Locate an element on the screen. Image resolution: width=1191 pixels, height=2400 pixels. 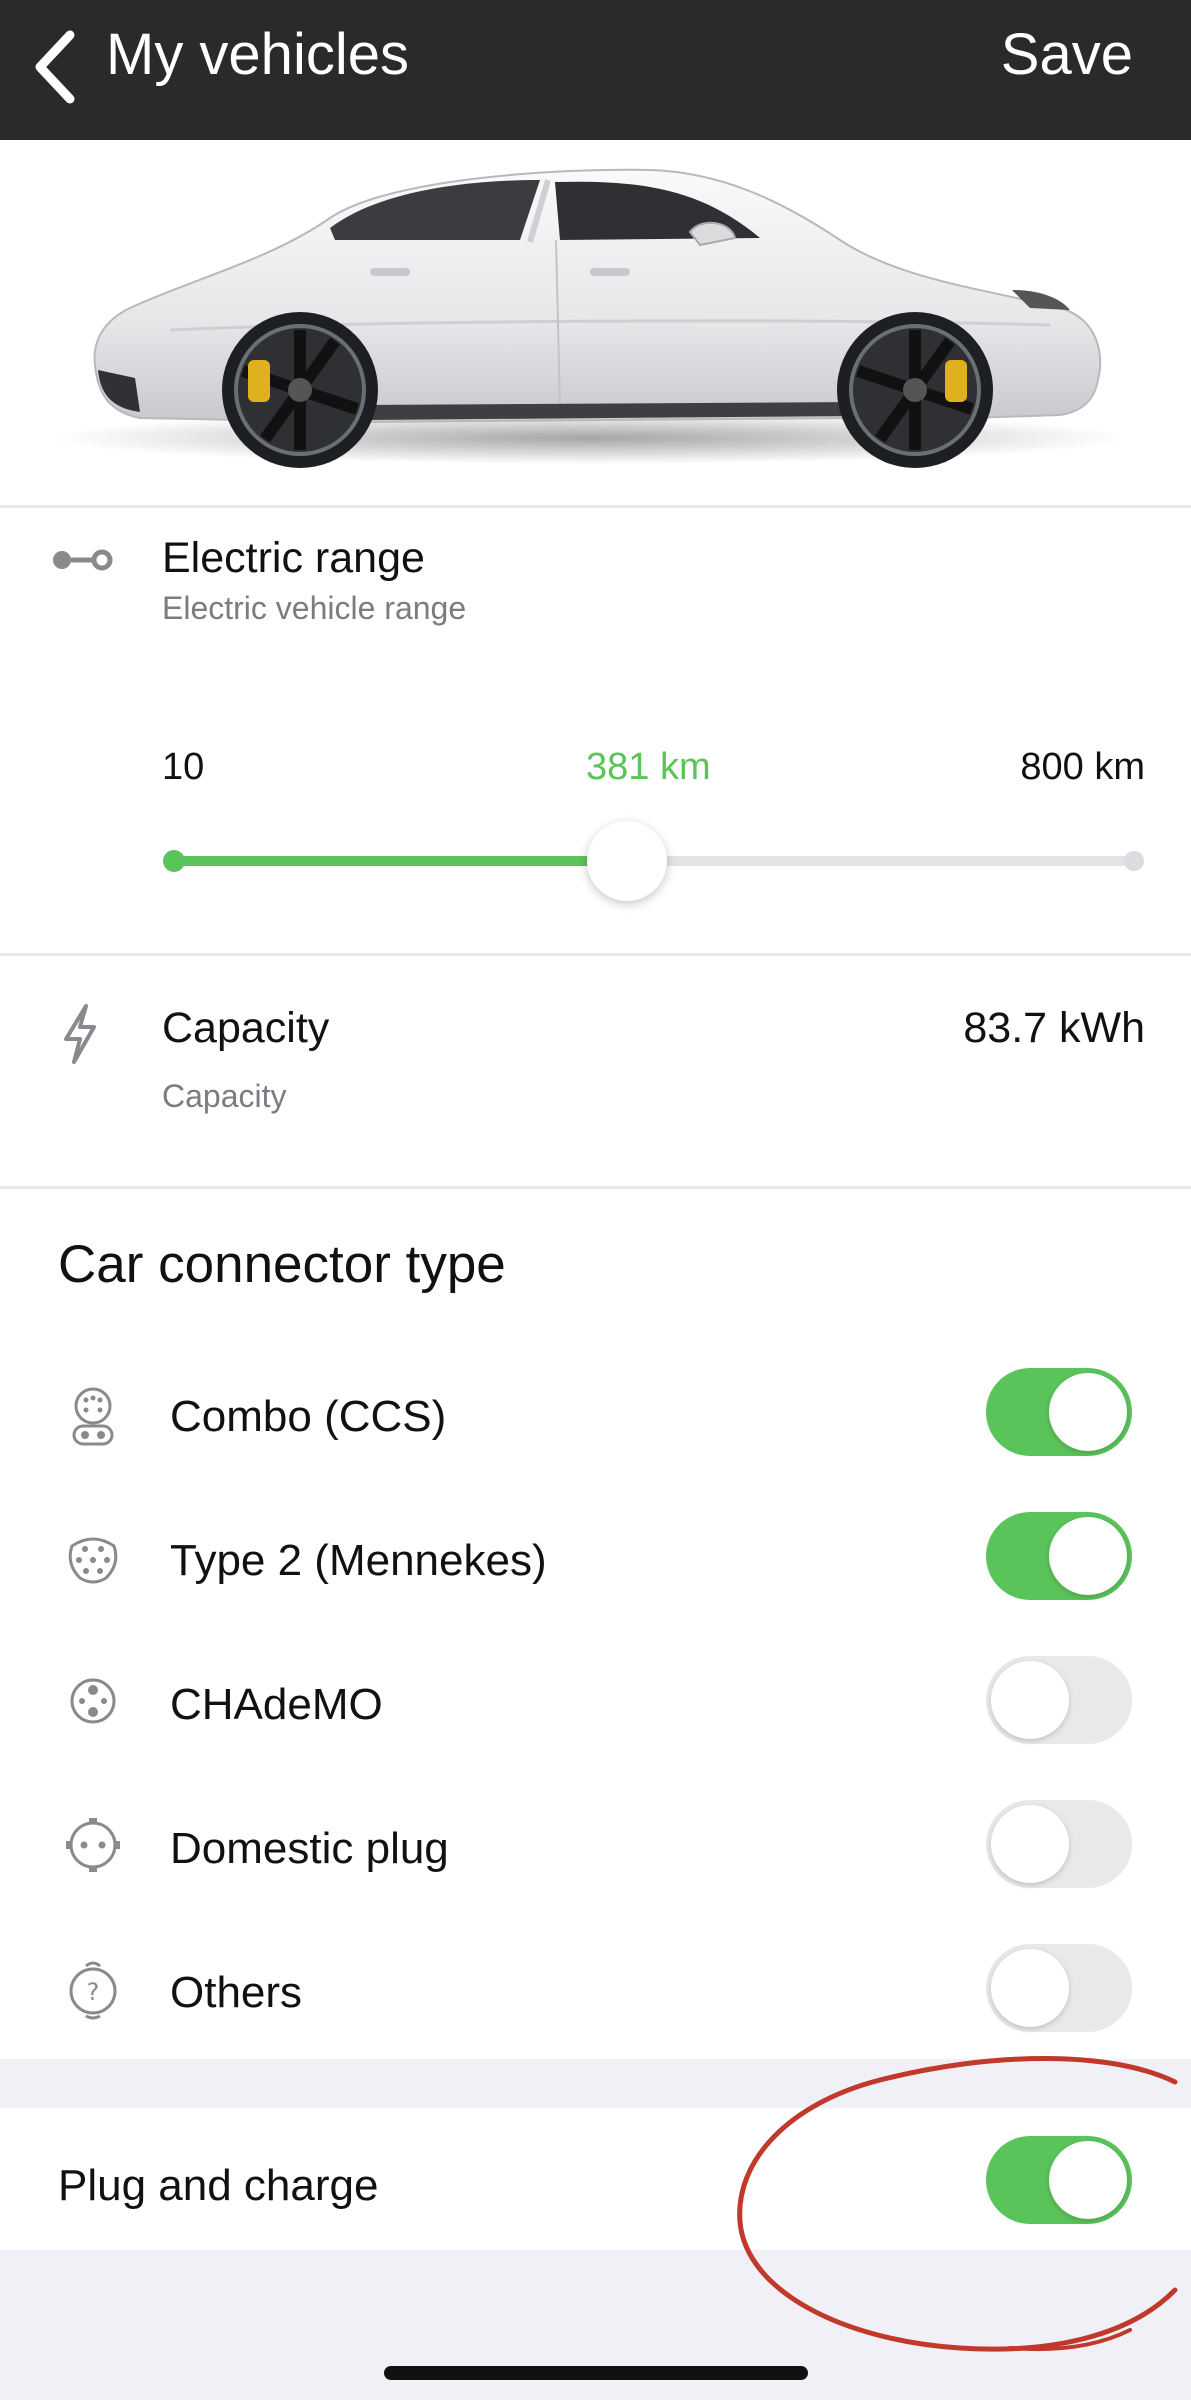
domestic-plug-icon is located at coordinates (93, 1845).